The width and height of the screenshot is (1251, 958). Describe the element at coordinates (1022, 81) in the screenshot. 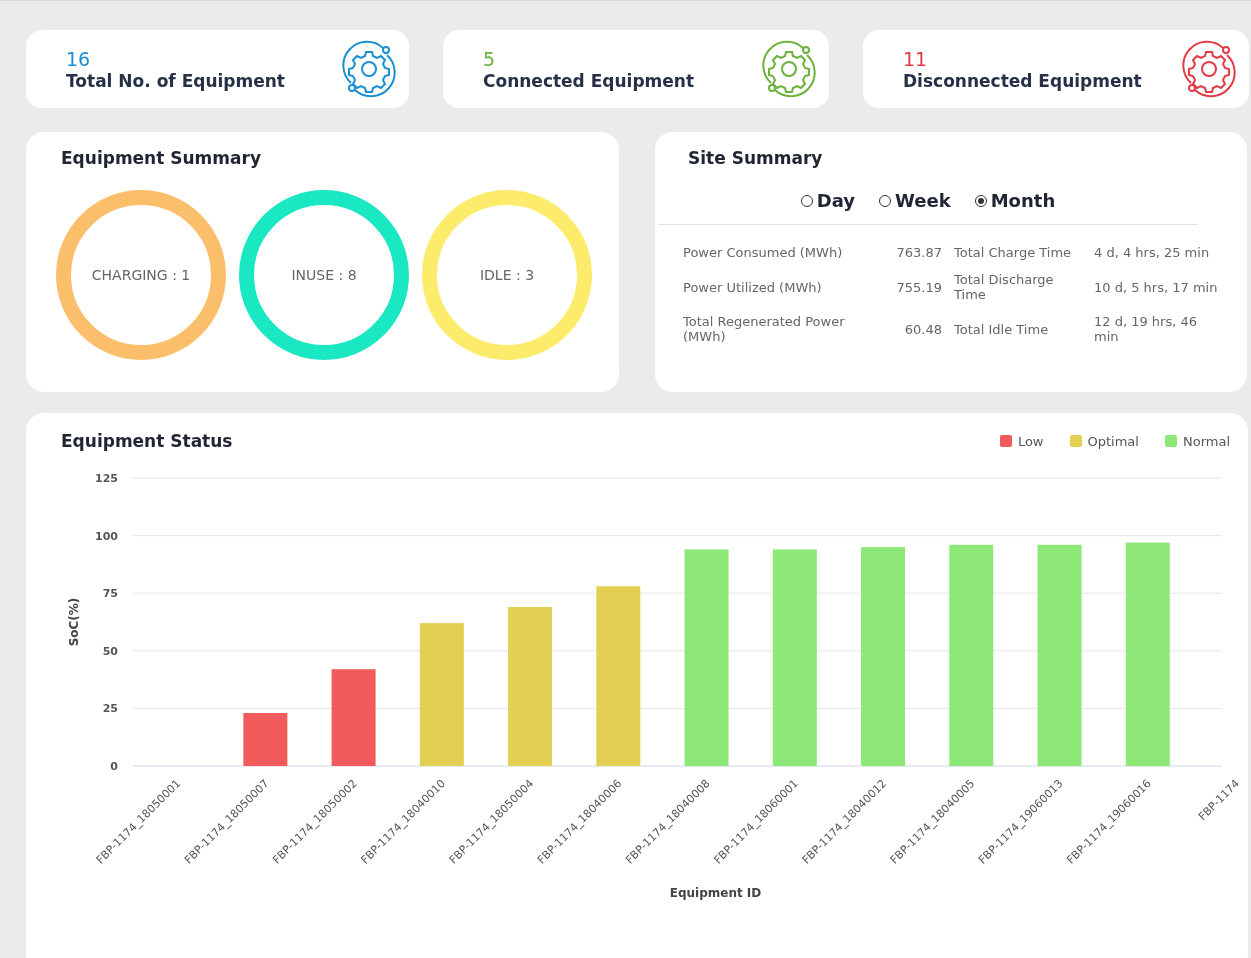

I see `stat-label: Disconnected Equipment` at that location.